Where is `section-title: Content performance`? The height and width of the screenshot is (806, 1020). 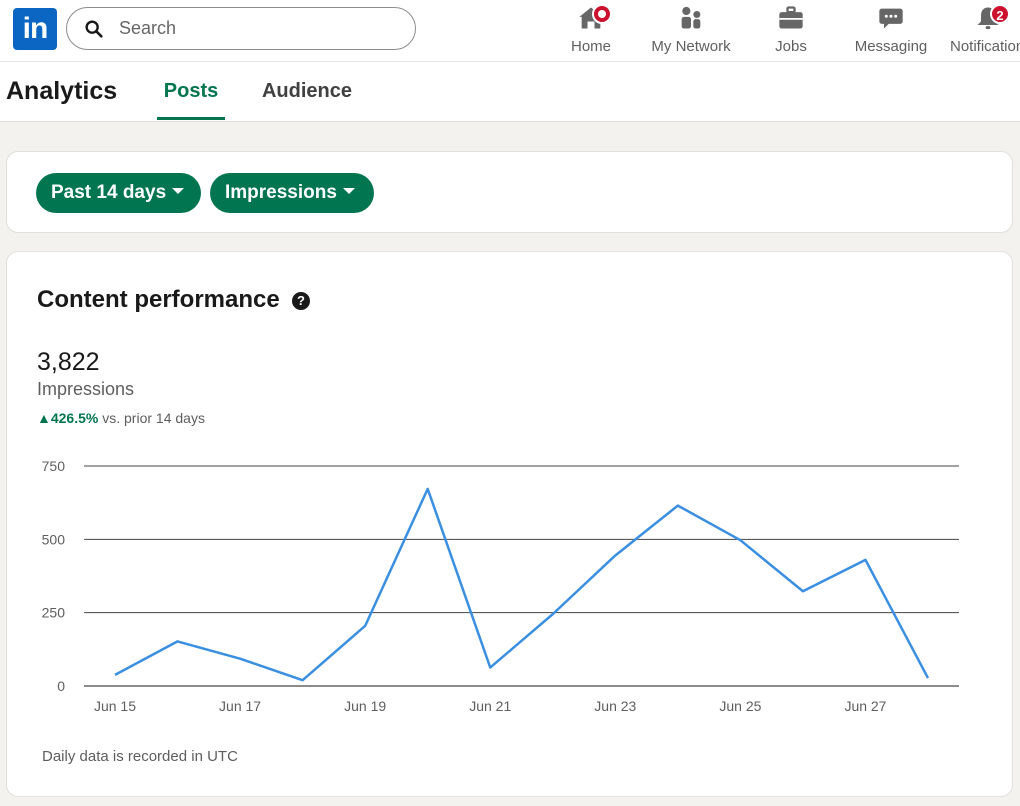 section-title: Content performance is located at coordinates (158, 299).